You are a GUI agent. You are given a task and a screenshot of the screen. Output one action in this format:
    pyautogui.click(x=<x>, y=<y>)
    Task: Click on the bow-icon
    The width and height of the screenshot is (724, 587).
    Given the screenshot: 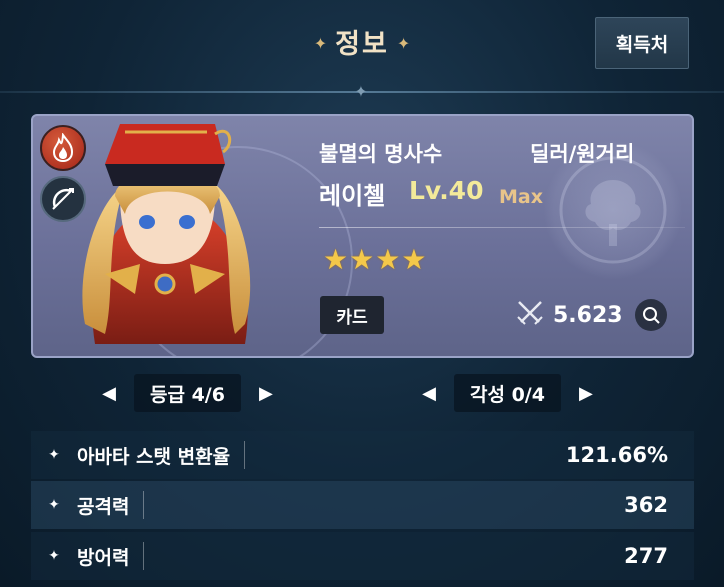 What is the action you would take?
    pyautogui.click(x=63, y=199)
    